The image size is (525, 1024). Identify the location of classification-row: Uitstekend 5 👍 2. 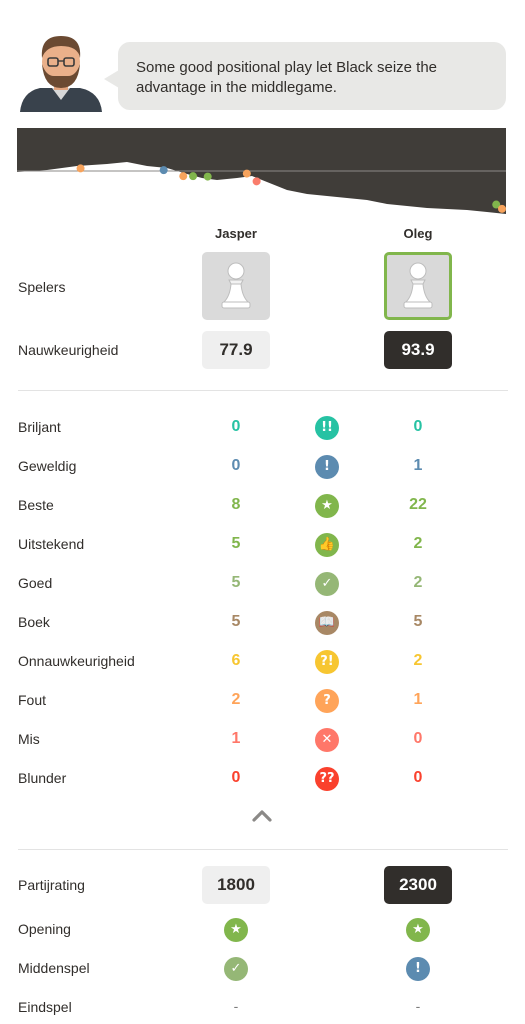
(263, 545).